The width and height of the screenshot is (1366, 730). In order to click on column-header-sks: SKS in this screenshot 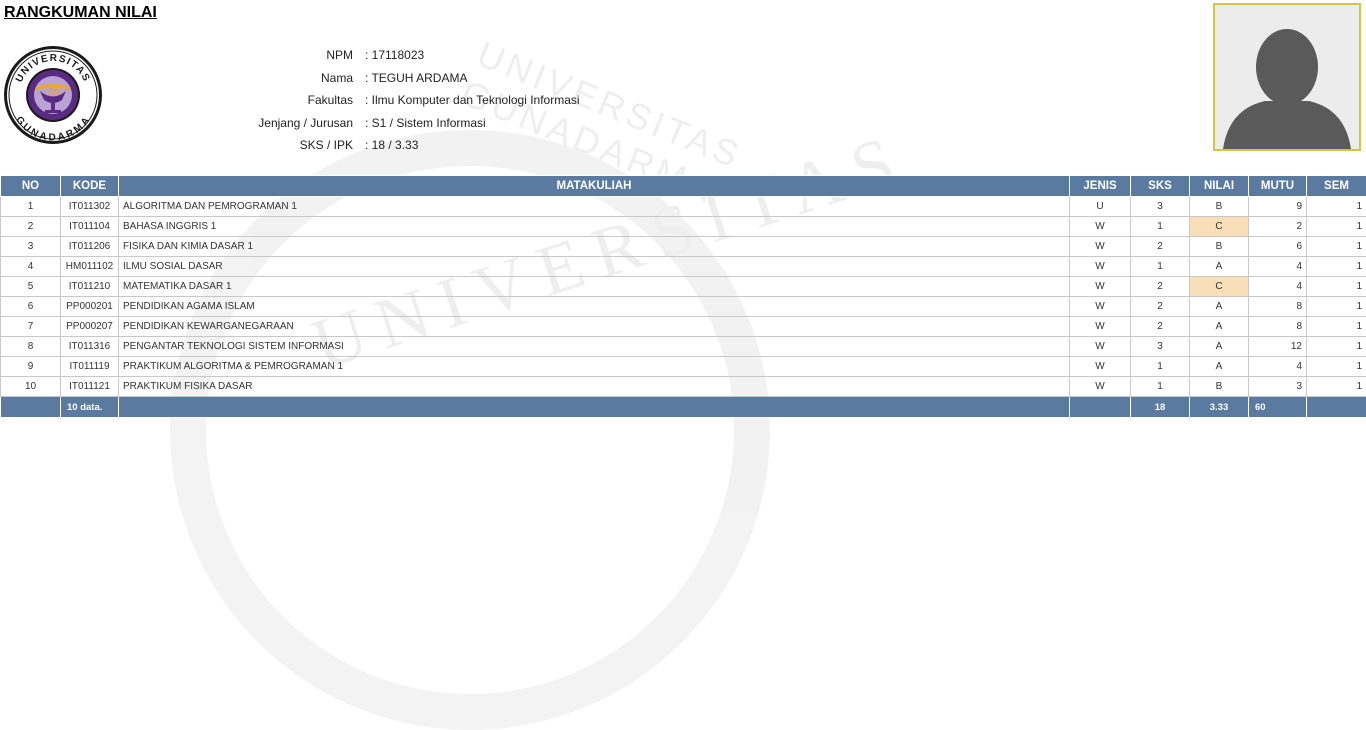, I will do `click(1160, 186)`.